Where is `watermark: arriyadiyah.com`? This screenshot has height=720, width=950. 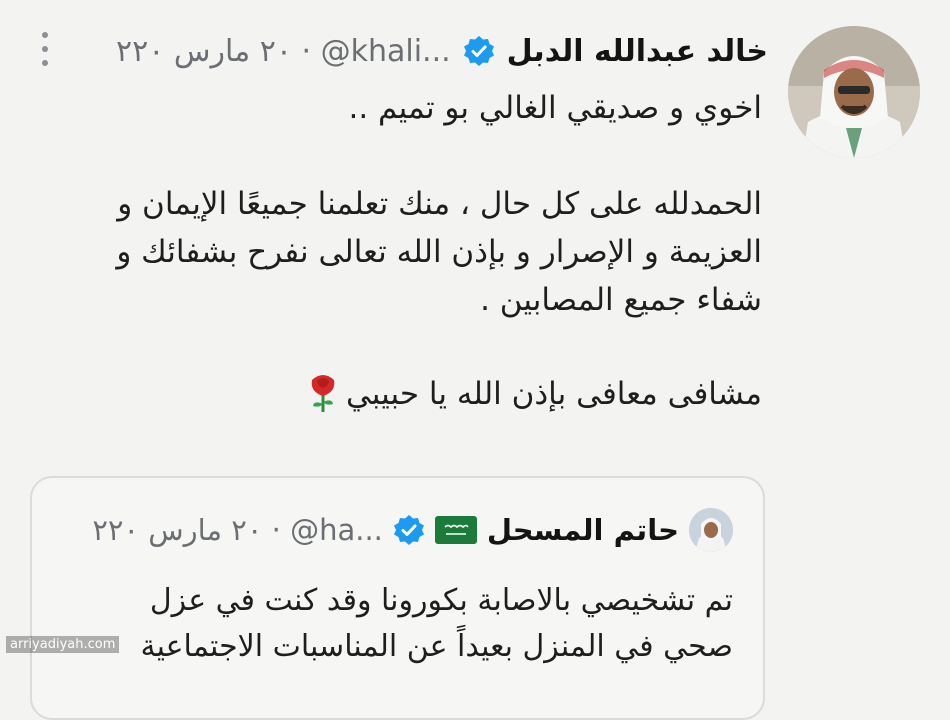 watermark: arriyadiyah.com is located at coordinates (63, 644).